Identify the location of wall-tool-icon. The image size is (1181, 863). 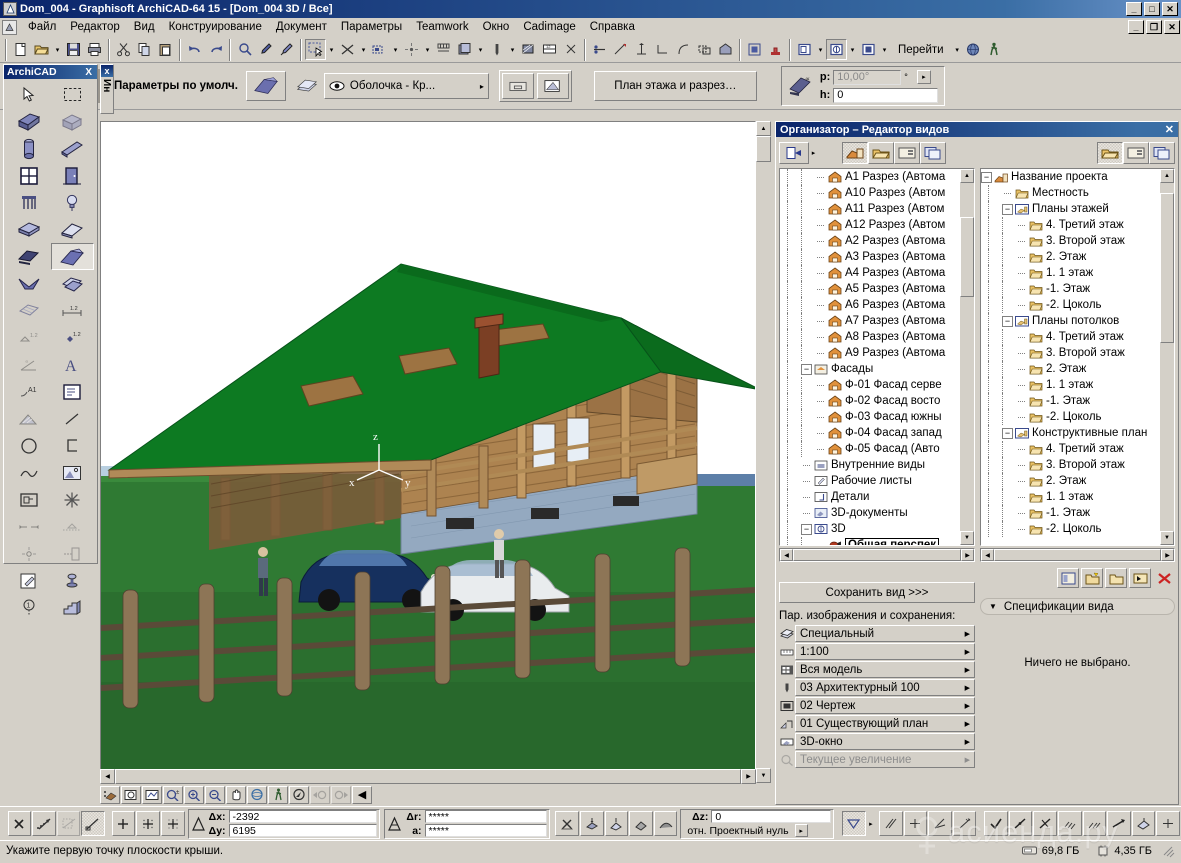
(29, 121).